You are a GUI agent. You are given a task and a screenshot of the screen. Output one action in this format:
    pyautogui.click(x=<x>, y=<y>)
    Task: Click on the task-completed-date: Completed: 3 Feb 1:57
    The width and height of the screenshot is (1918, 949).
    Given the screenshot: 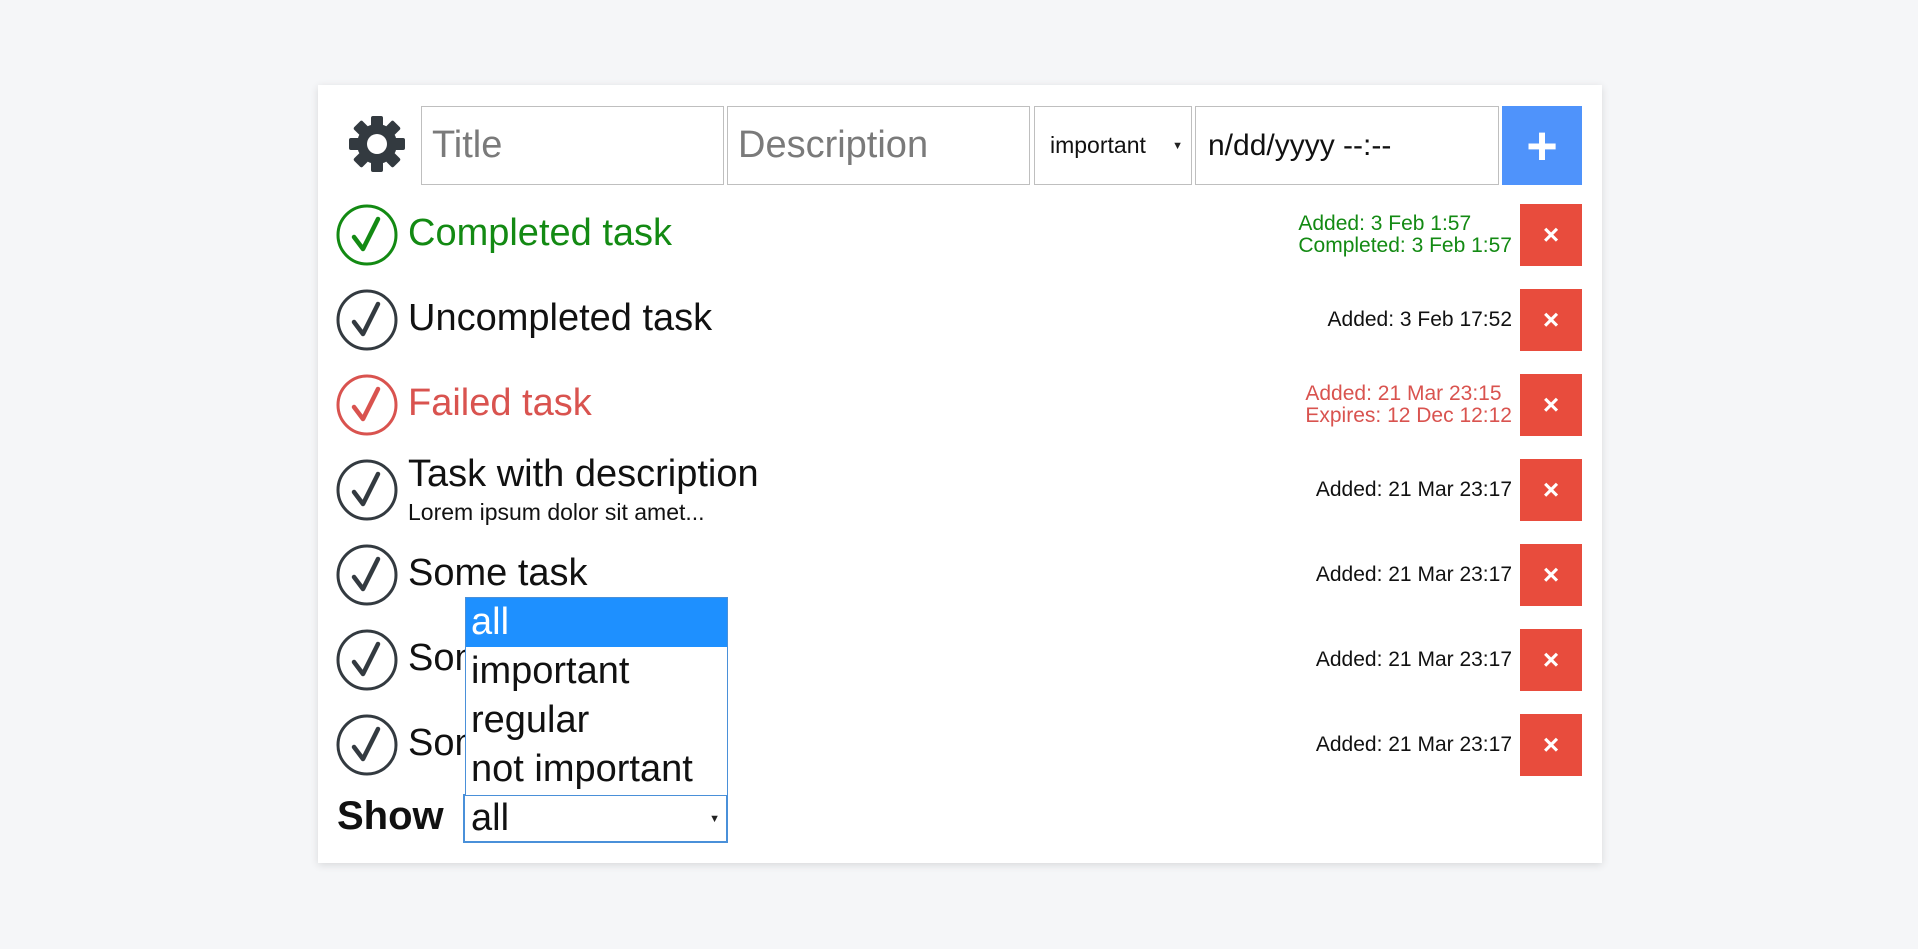 What is the action you would take?
    pyautogui.click(x=1405, y=245)
    